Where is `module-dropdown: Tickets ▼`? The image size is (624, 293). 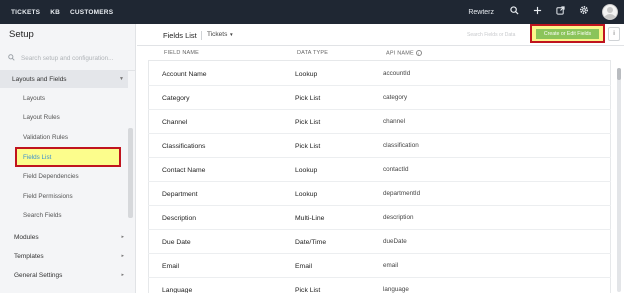
module-dropdown: Tickets ▼ is located at coordinates (220, 34).